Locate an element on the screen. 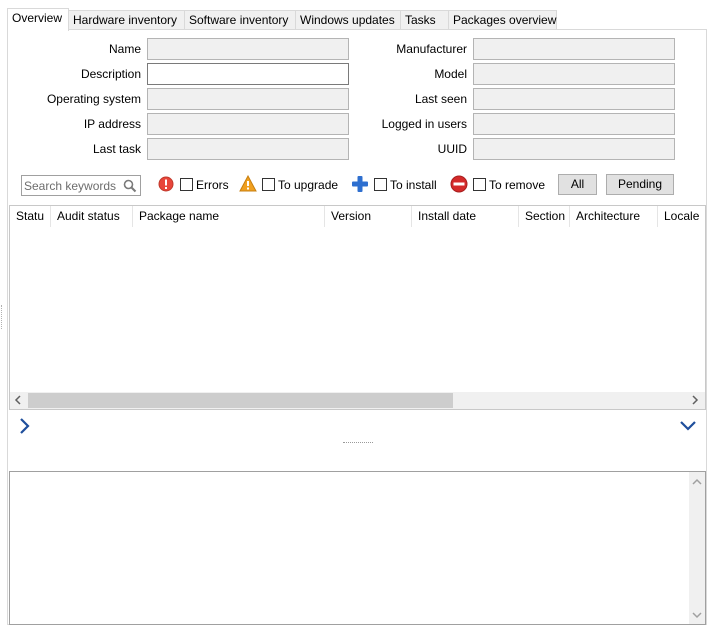 This screenshot has height=632, width=713. scroll-left-icon is located at coordinates (18, 400).